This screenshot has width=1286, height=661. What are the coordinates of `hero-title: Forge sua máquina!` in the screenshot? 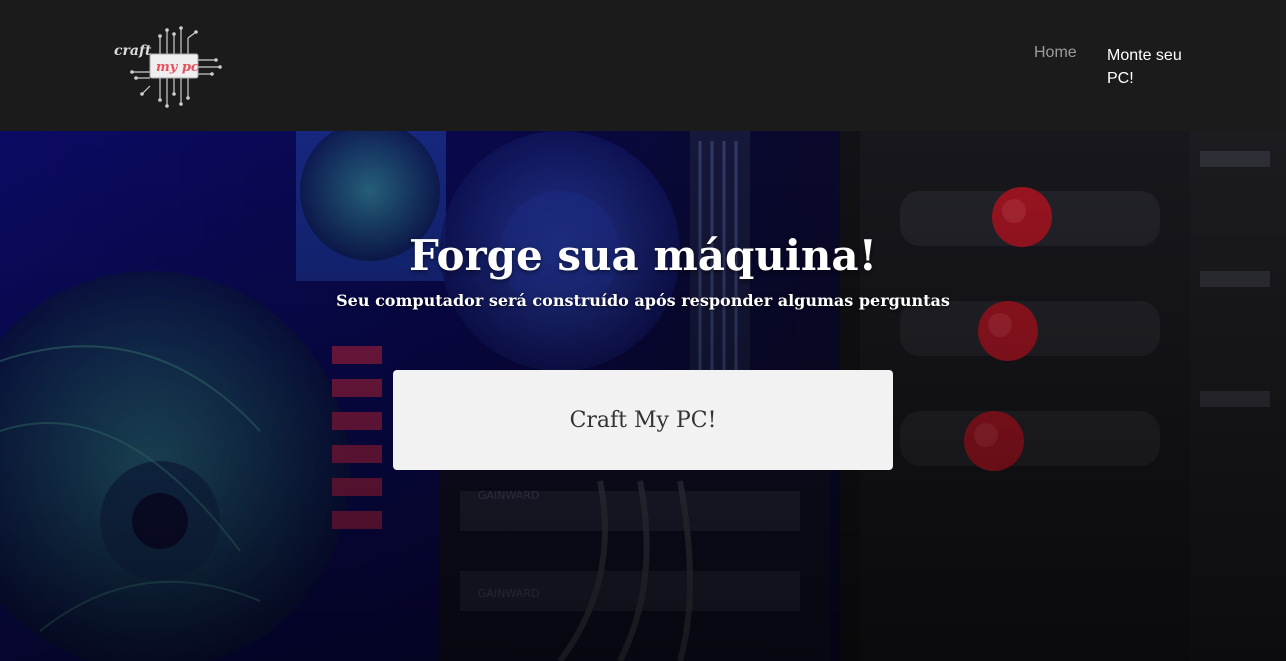 It's located at (643, 255).